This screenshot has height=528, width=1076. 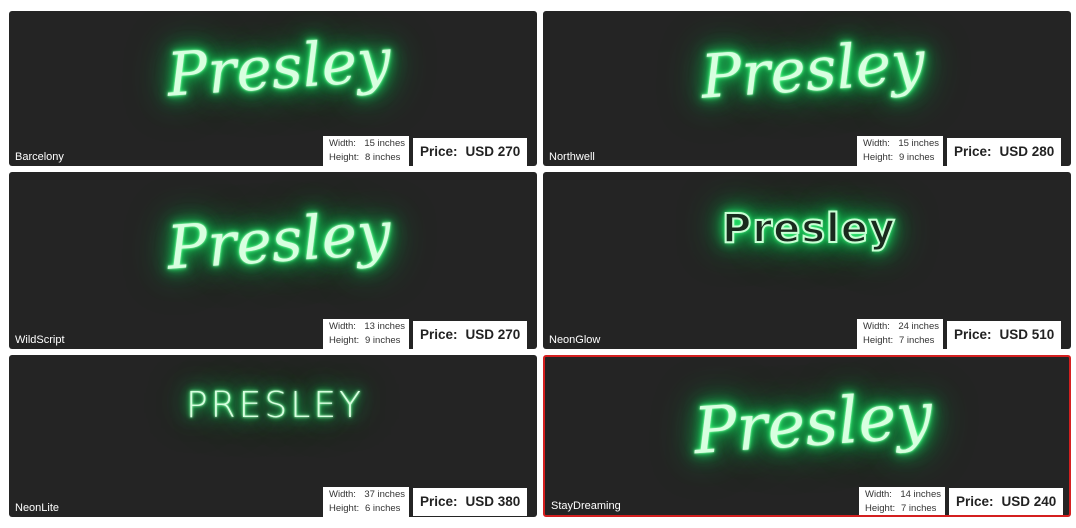 What do you see at coordinates (384, 494) in the screenshot?
I see `width-value: 37 inches` at bounding box center [384, 494].